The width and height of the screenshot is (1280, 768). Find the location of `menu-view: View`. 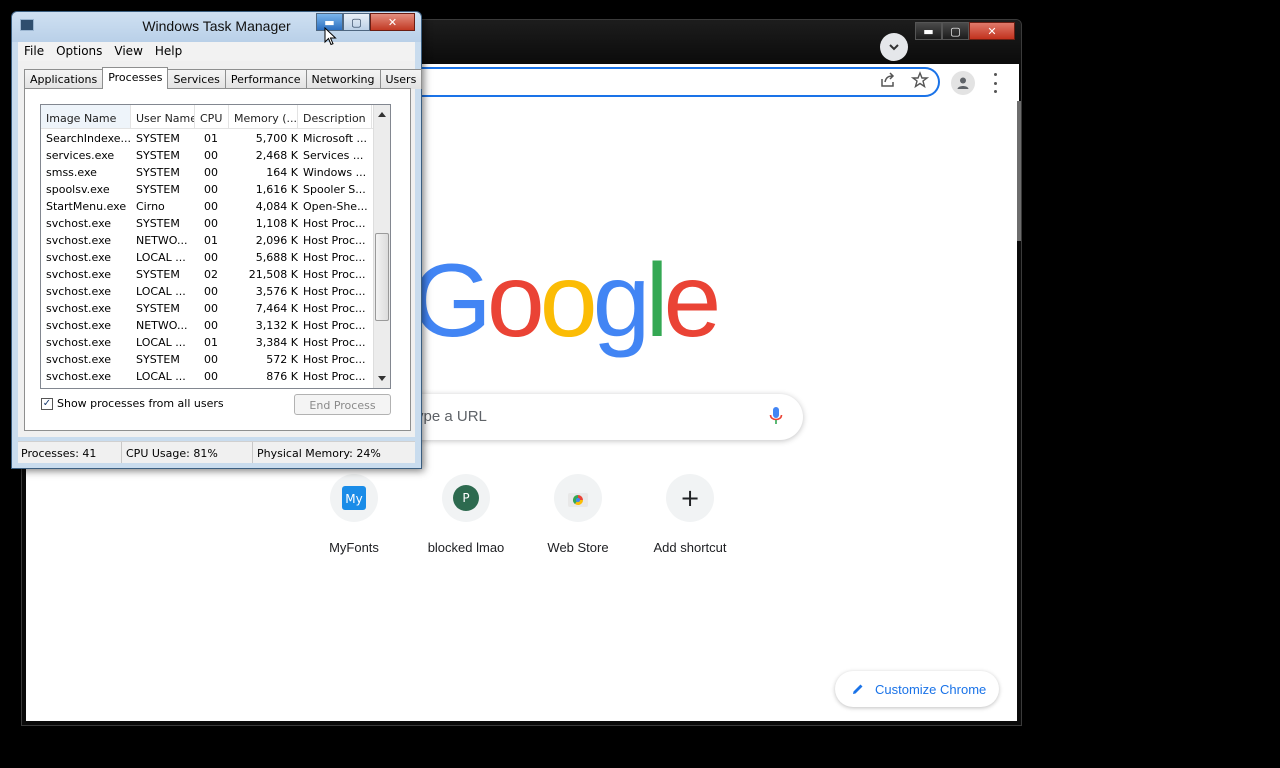

menu-view: View is located at coordinates (128, 51).